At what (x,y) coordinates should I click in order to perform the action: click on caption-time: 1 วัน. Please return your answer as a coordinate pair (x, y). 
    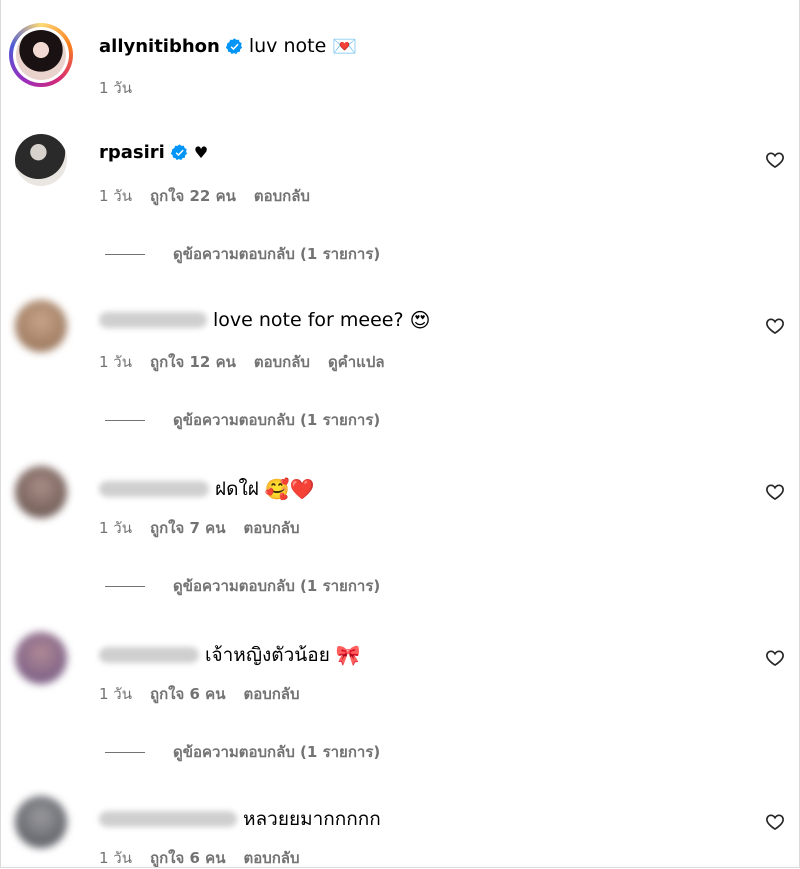
    Looking at the image, I should click on (115, 88).